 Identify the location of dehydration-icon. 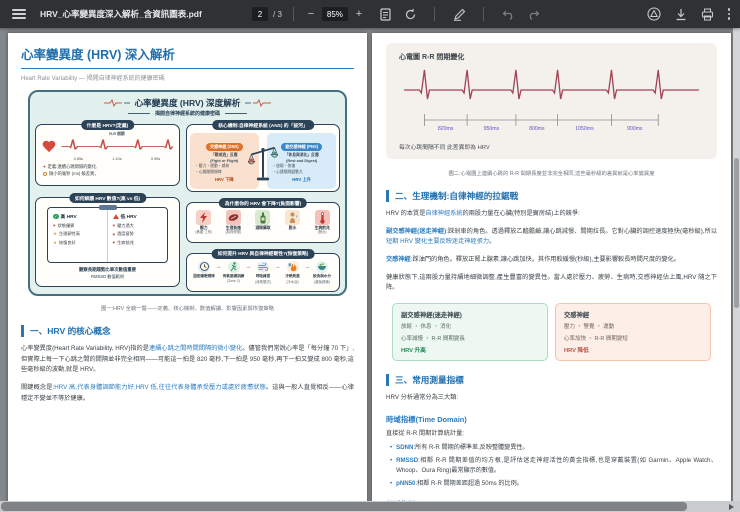
(293, 217).